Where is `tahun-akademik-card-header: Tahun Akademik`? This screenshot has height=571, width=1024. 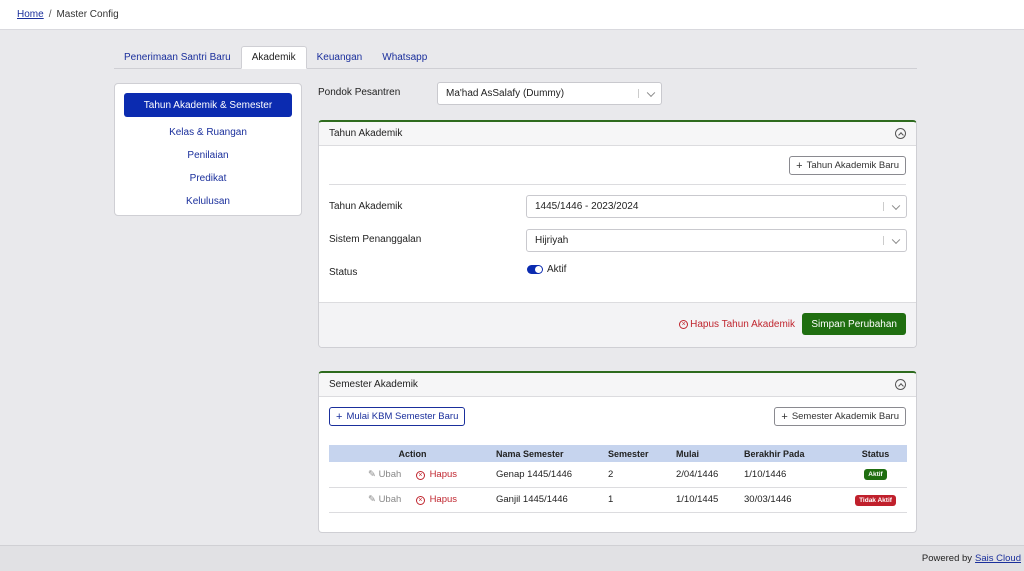
tahun-akademik-card-header: Tahun Akademik is located at coordinates (617, 134).